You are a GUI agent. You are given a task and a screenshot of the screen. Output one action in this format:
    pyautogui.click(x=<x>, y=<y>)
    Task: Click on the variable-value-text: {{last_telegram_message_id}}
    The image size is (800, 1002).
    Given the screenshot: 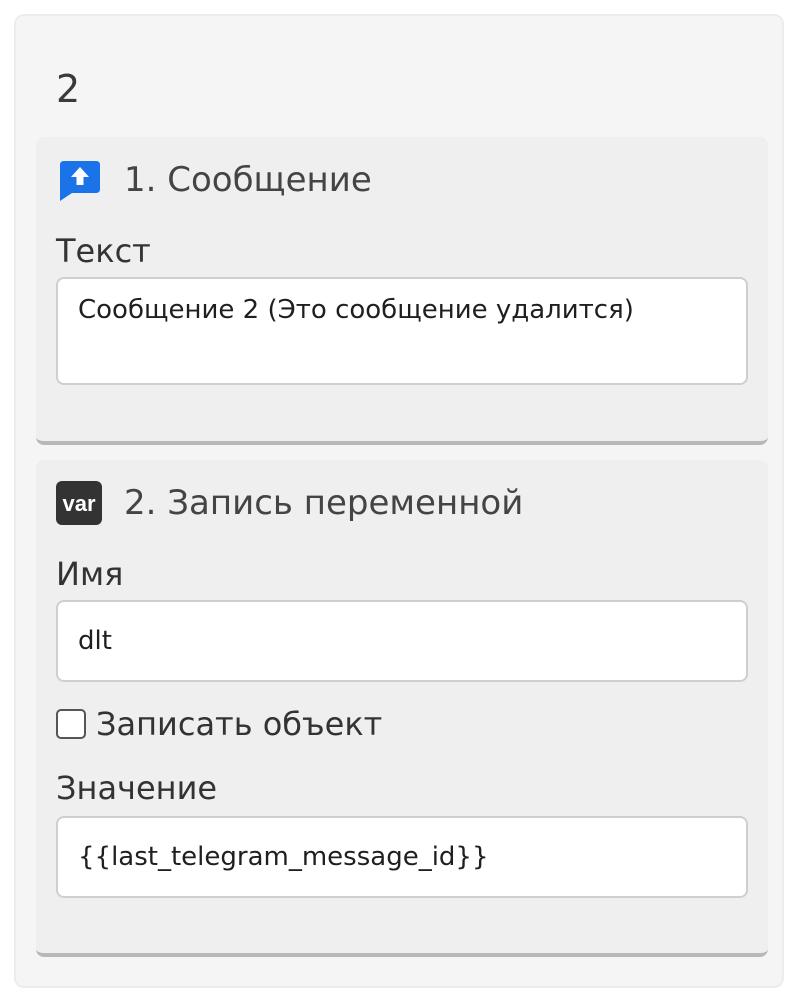 What is the action you would take?
    pyautogui.click(x=283, y=857)
    